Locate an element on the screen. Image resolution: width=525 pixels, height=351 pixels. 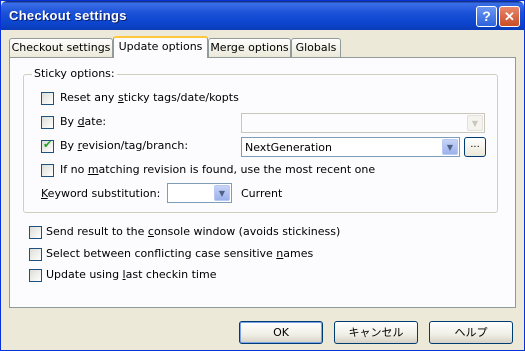
tab-merge-options: Merge options is located at coordinates (249, 47).